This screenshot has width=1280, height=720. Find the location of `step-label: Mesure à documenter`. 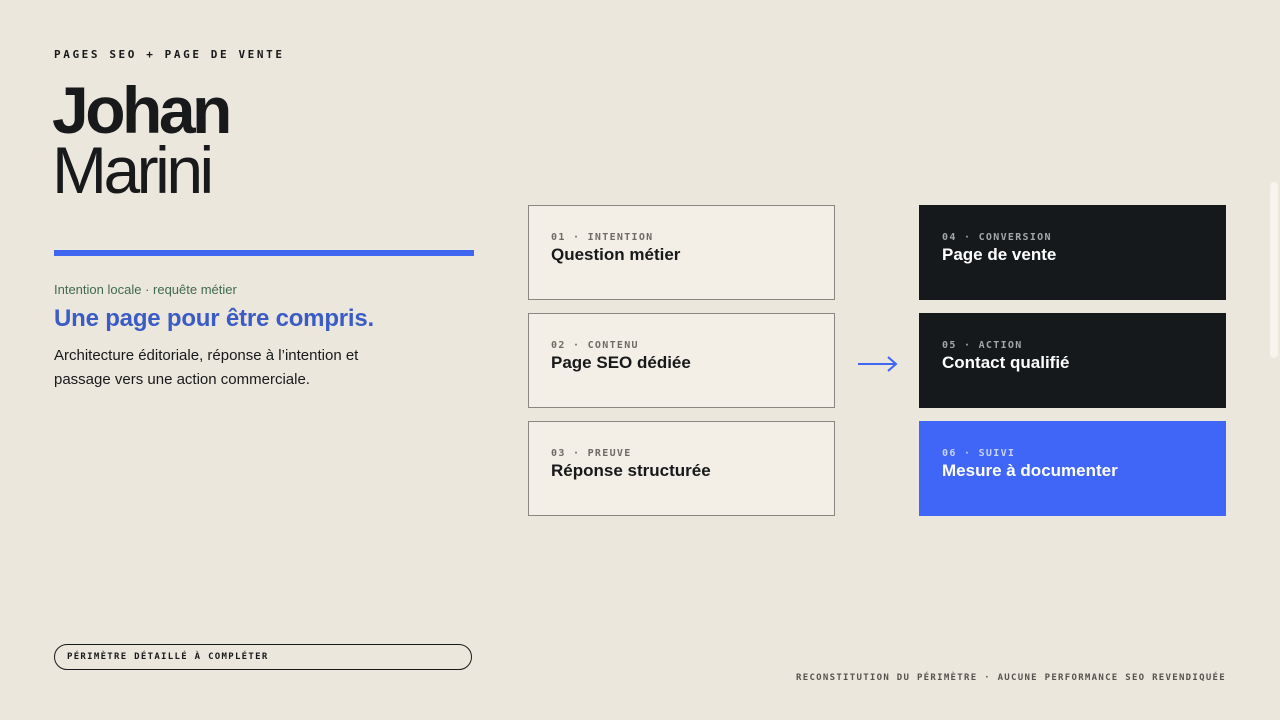

step-label: Mesure à documenter is located at coordinates (1030, 470).